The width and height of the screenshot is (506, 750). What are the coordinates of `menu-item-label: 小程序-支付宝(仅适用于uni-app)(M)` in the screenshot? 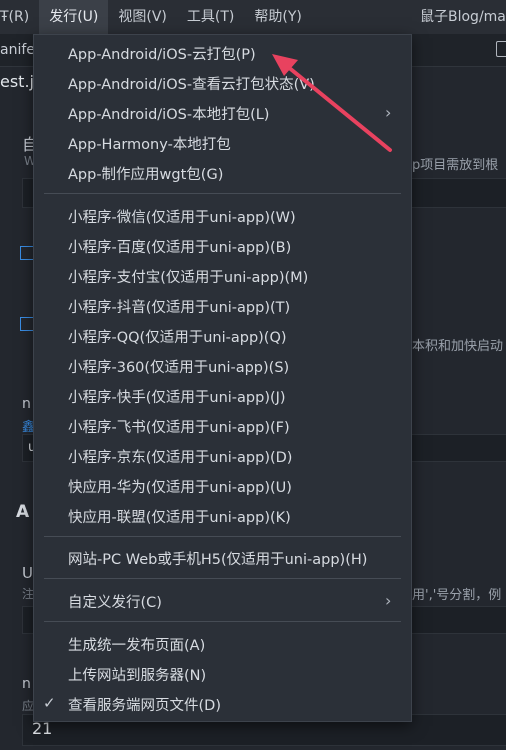 It's located at (188, 278).